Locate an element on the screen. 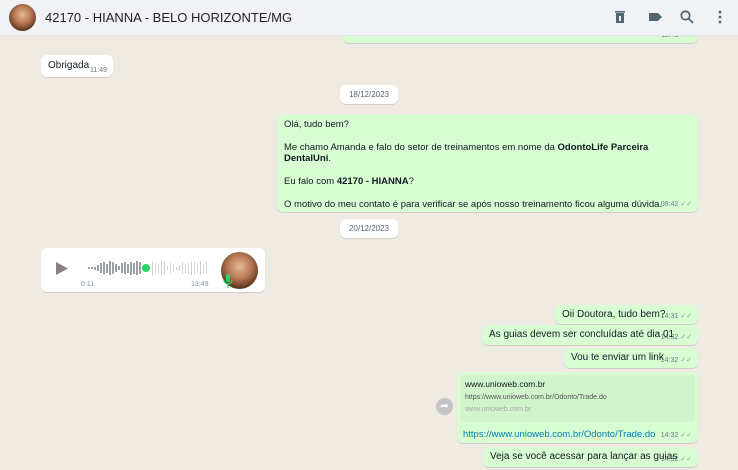 Image resolution: width=738 pixels, height=470 pixels. message: Oii Doutora, tudo bem? 14:31 ✓✓ is located at coordinates (626, 314).